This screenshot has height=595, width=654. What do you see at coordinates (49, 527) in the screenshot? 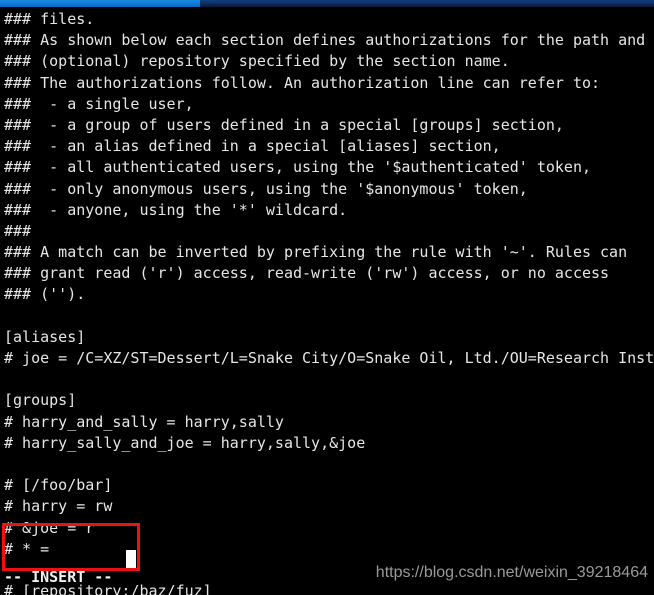
I see `editor-line: # &joe = r` at bounding box center [49, 527].